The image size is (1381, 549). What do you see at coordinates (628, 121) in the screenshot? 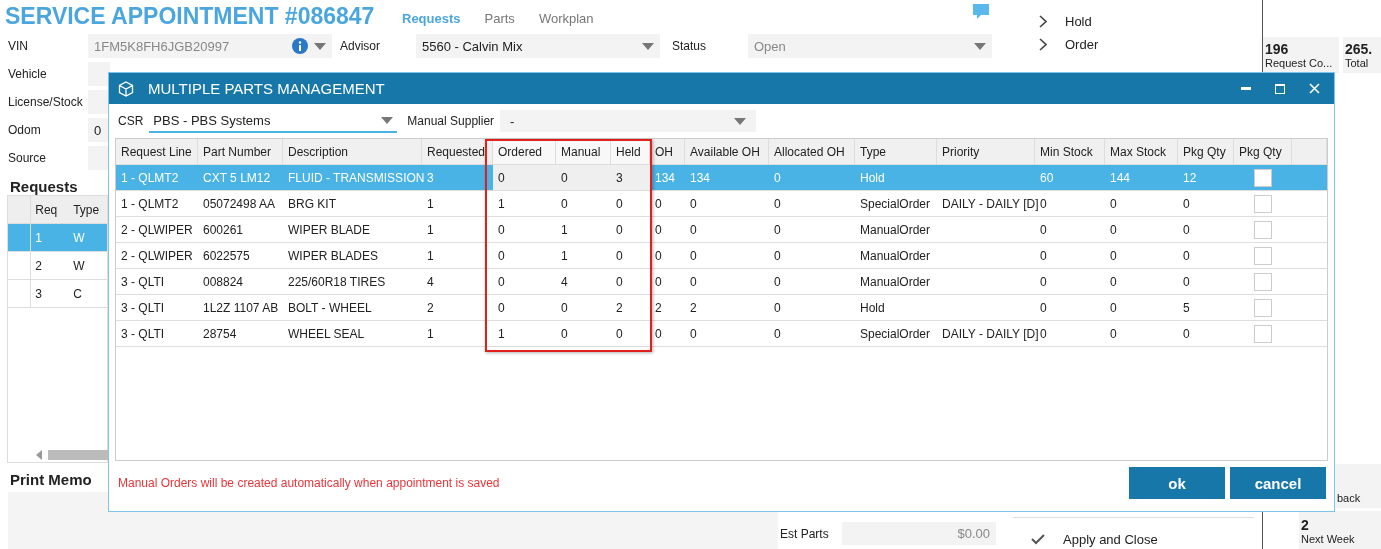
I see `supplier-dropdown: -` at bounding box center [628, 121].